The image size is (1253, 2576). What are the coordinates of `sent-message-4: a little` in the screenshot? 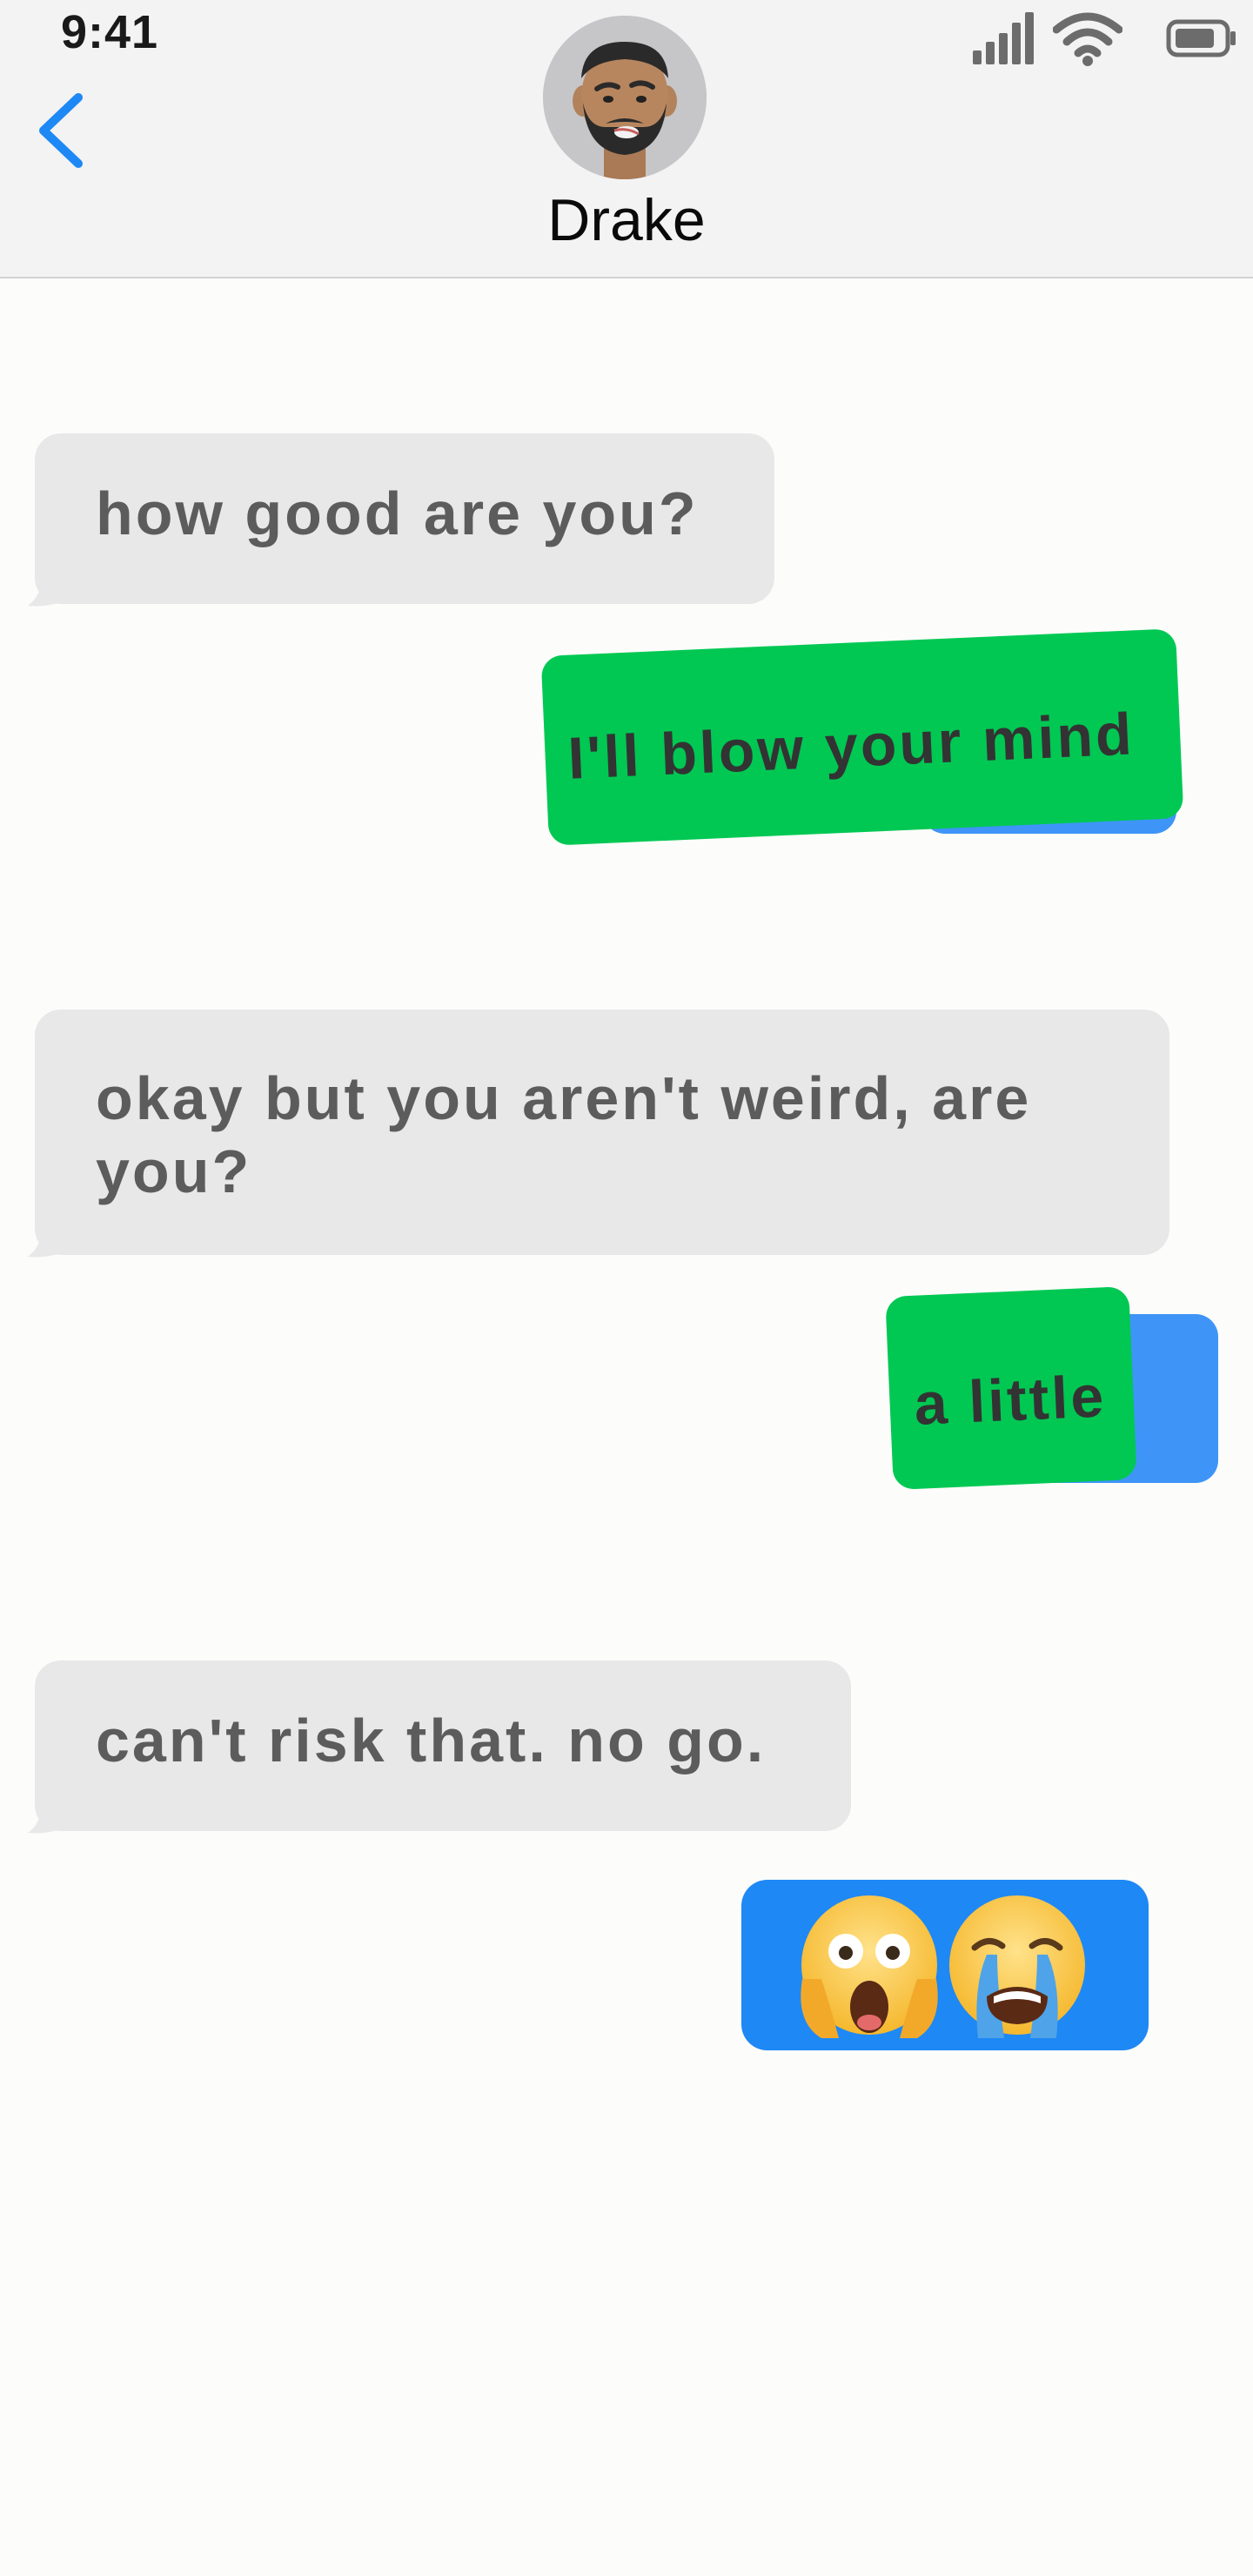 It's located at (1011, 1388).